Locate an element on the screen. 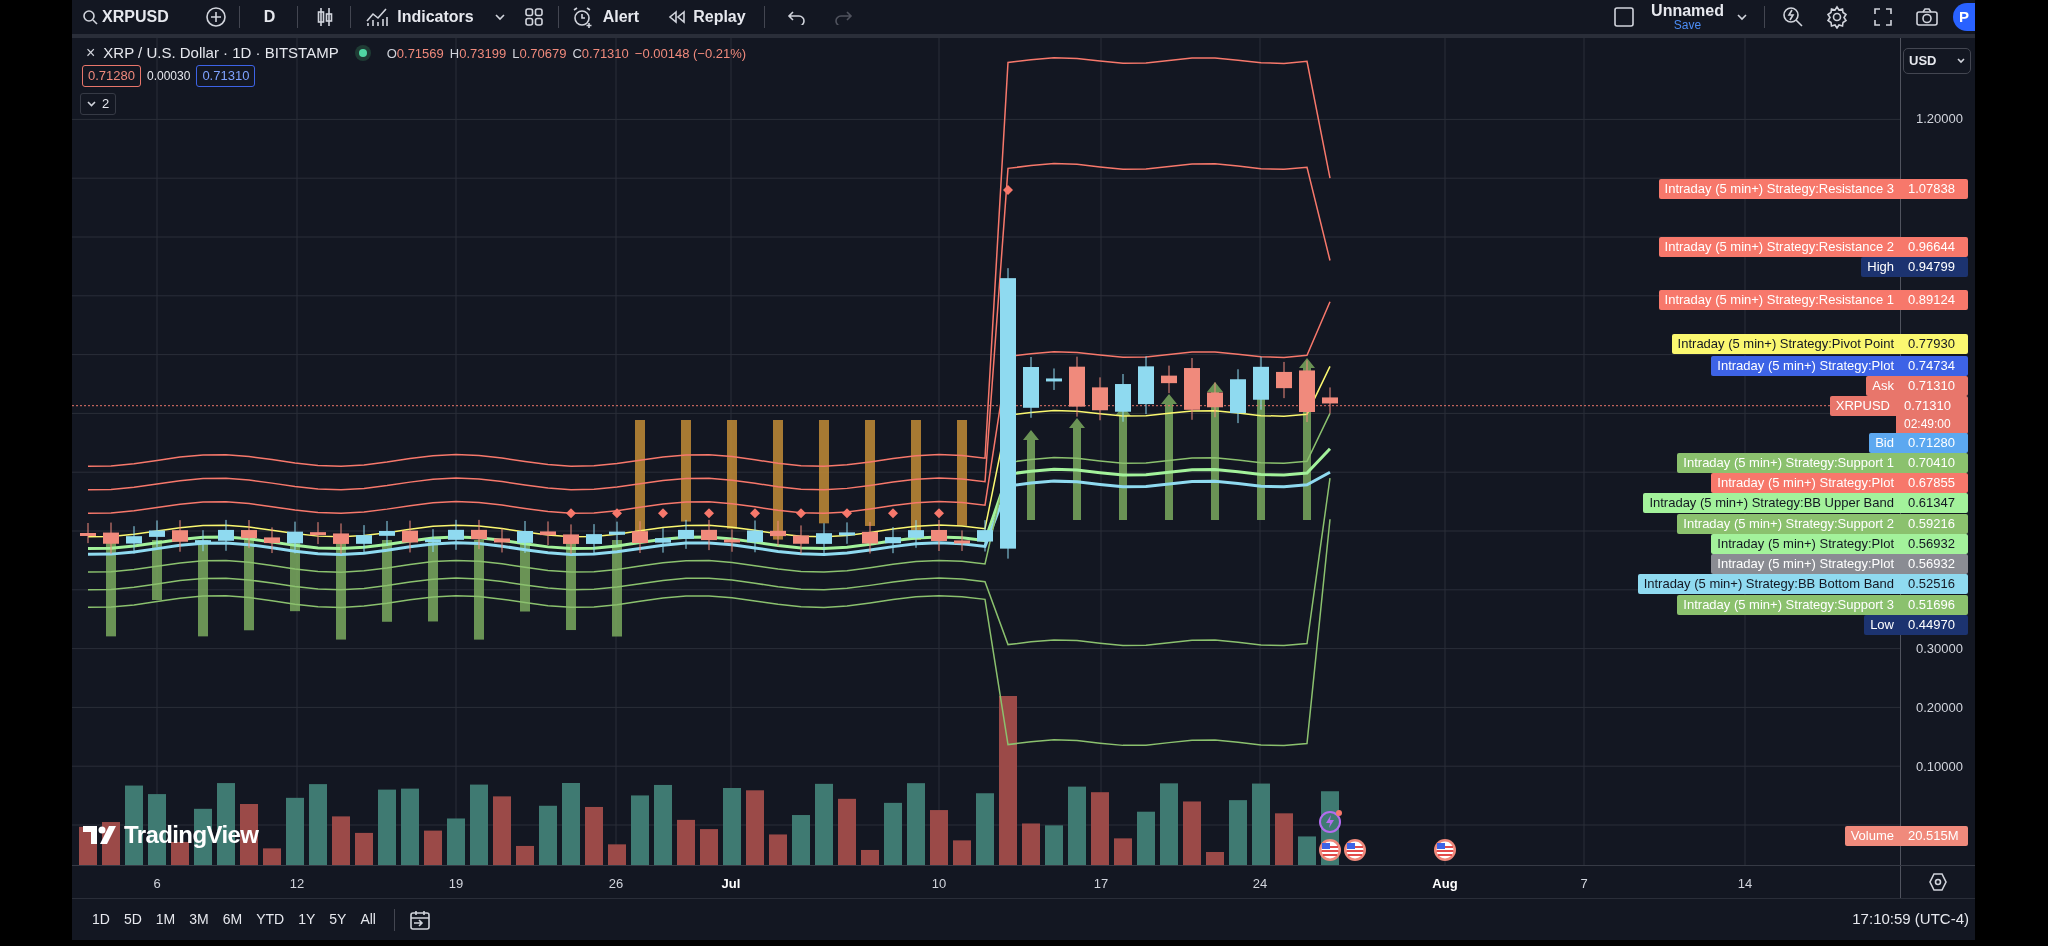  range-button: 1Y is located at coordinates (307, 919).